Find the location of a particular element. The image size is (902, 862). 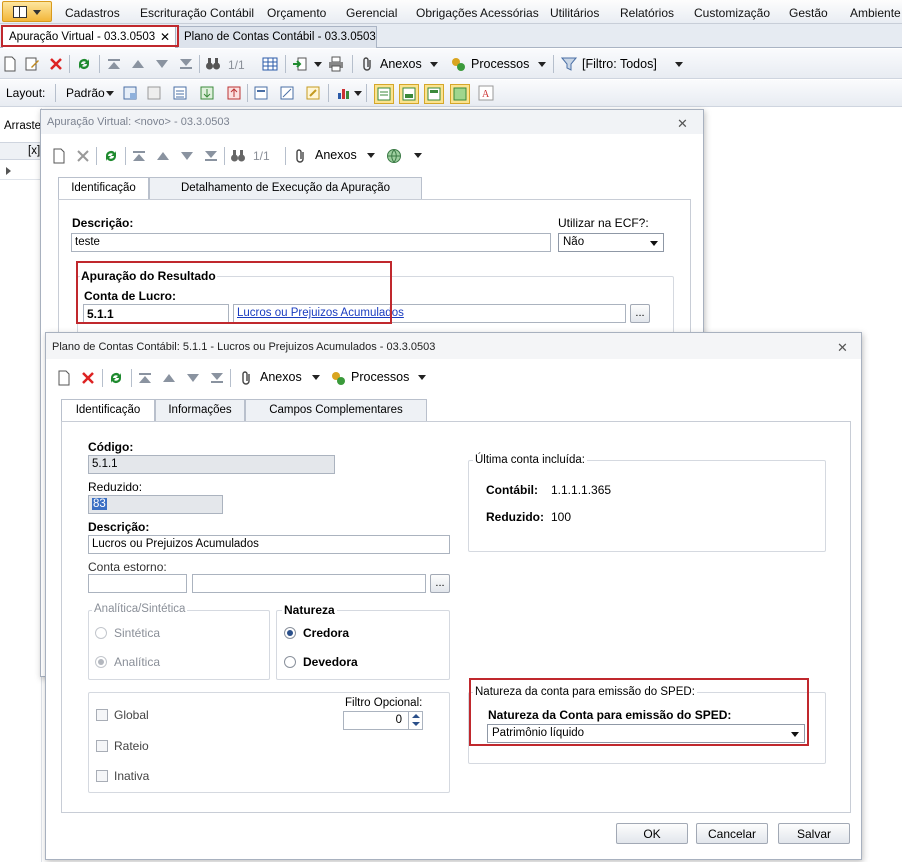

reduzido-input: 83 is located at coordinates (155, 504).